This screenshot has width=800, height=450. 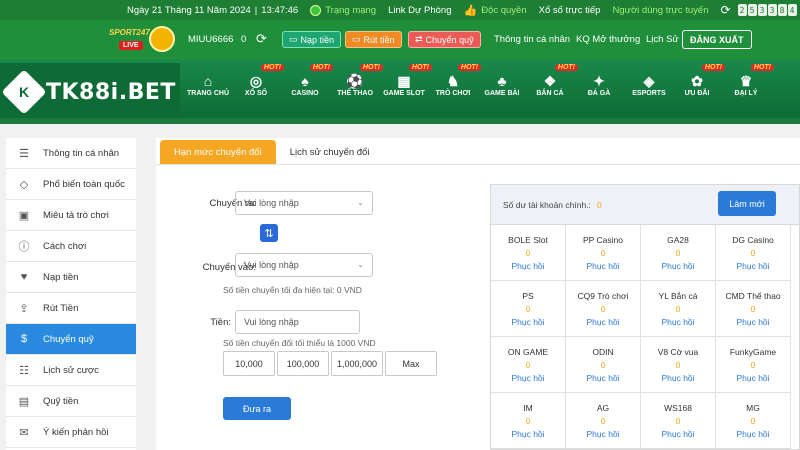 I want to click on sidebar-item-withdraw: ⇪ Rút Tiền, so click(x=71, y=308).